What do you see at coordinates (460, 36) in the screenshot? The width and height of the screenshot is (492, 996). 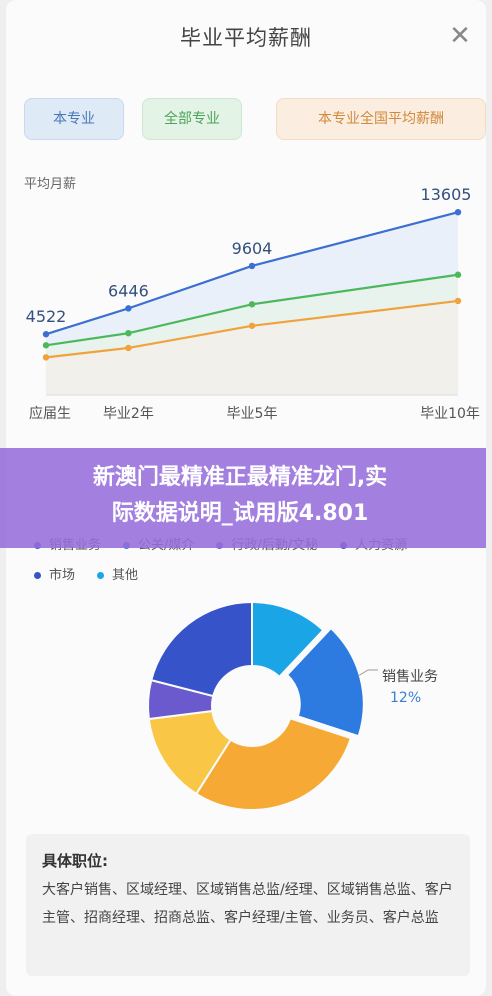 I see `close-icon: ✕` at bounding box center [460, 36].